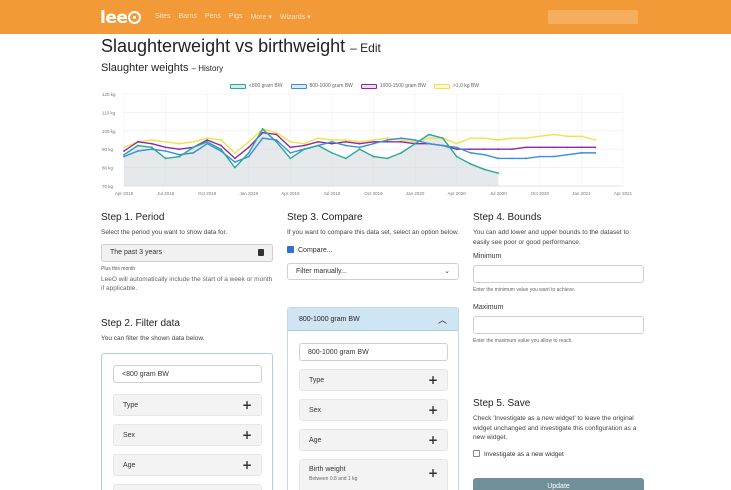  What do you see at coordinates (187, 374) in the screenshot?
I see `filter-name-input: <800 gram BW` at bounding box center [187, 374].